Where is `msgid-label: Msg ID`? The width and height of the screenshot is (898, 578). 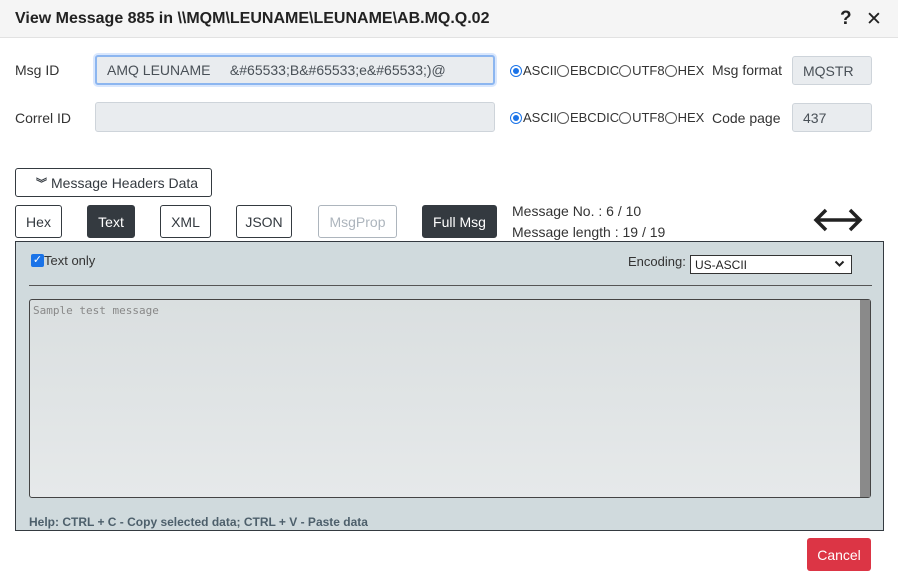
msgid-label: Msg ID is located at coordinates (37, 70).